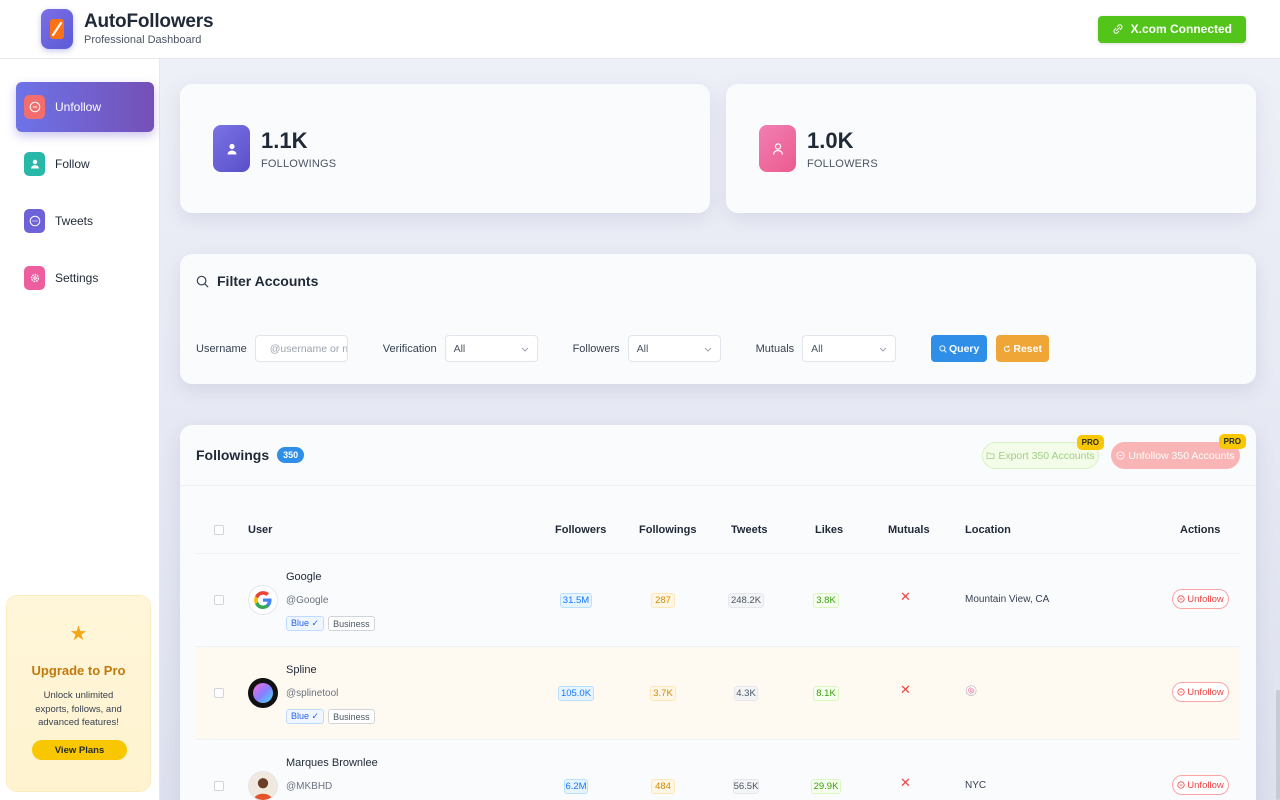 Image resolution: width=1280 pixels, height=800 pixels. Describe the element at coordinates (312, 693) in the screenshot. I see `user-handle: @splinetool` at that location.